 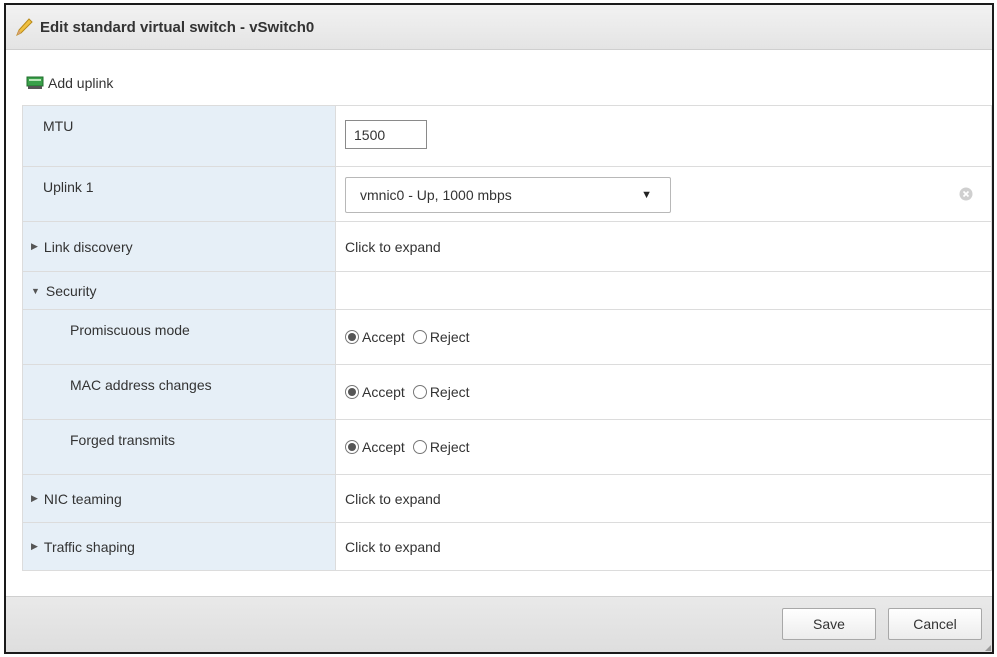 I want to click on promiscuous-mode-options: Accept Reject, so click(x=663, y=337).